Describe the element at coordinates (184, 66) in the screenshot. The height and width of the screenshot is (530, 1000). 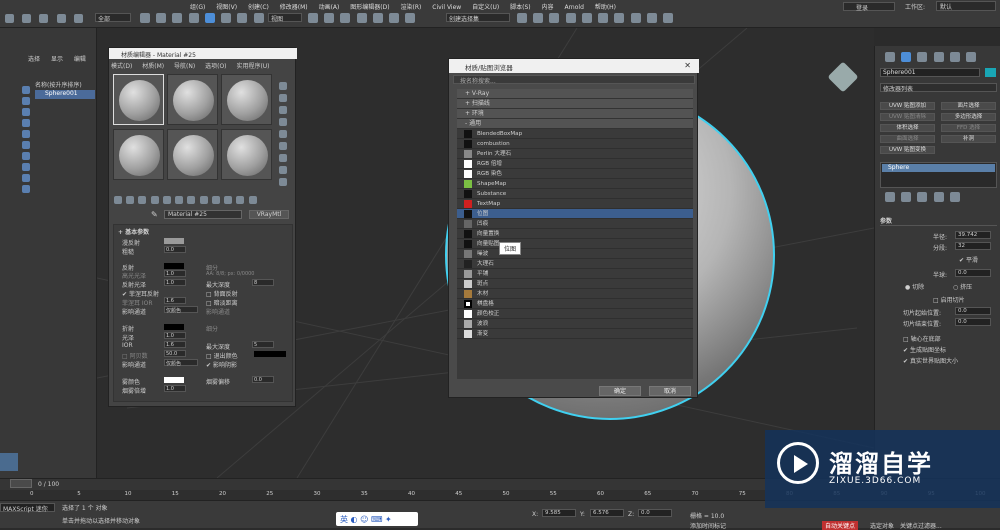
I see `me-menu-item: 导航(N)` at that location.